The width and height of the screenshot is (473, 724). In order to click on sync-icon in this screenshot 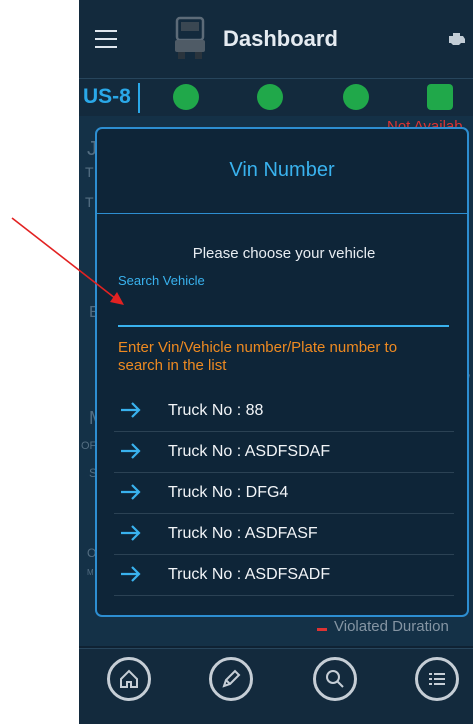, I will do `click(356, 97)`.